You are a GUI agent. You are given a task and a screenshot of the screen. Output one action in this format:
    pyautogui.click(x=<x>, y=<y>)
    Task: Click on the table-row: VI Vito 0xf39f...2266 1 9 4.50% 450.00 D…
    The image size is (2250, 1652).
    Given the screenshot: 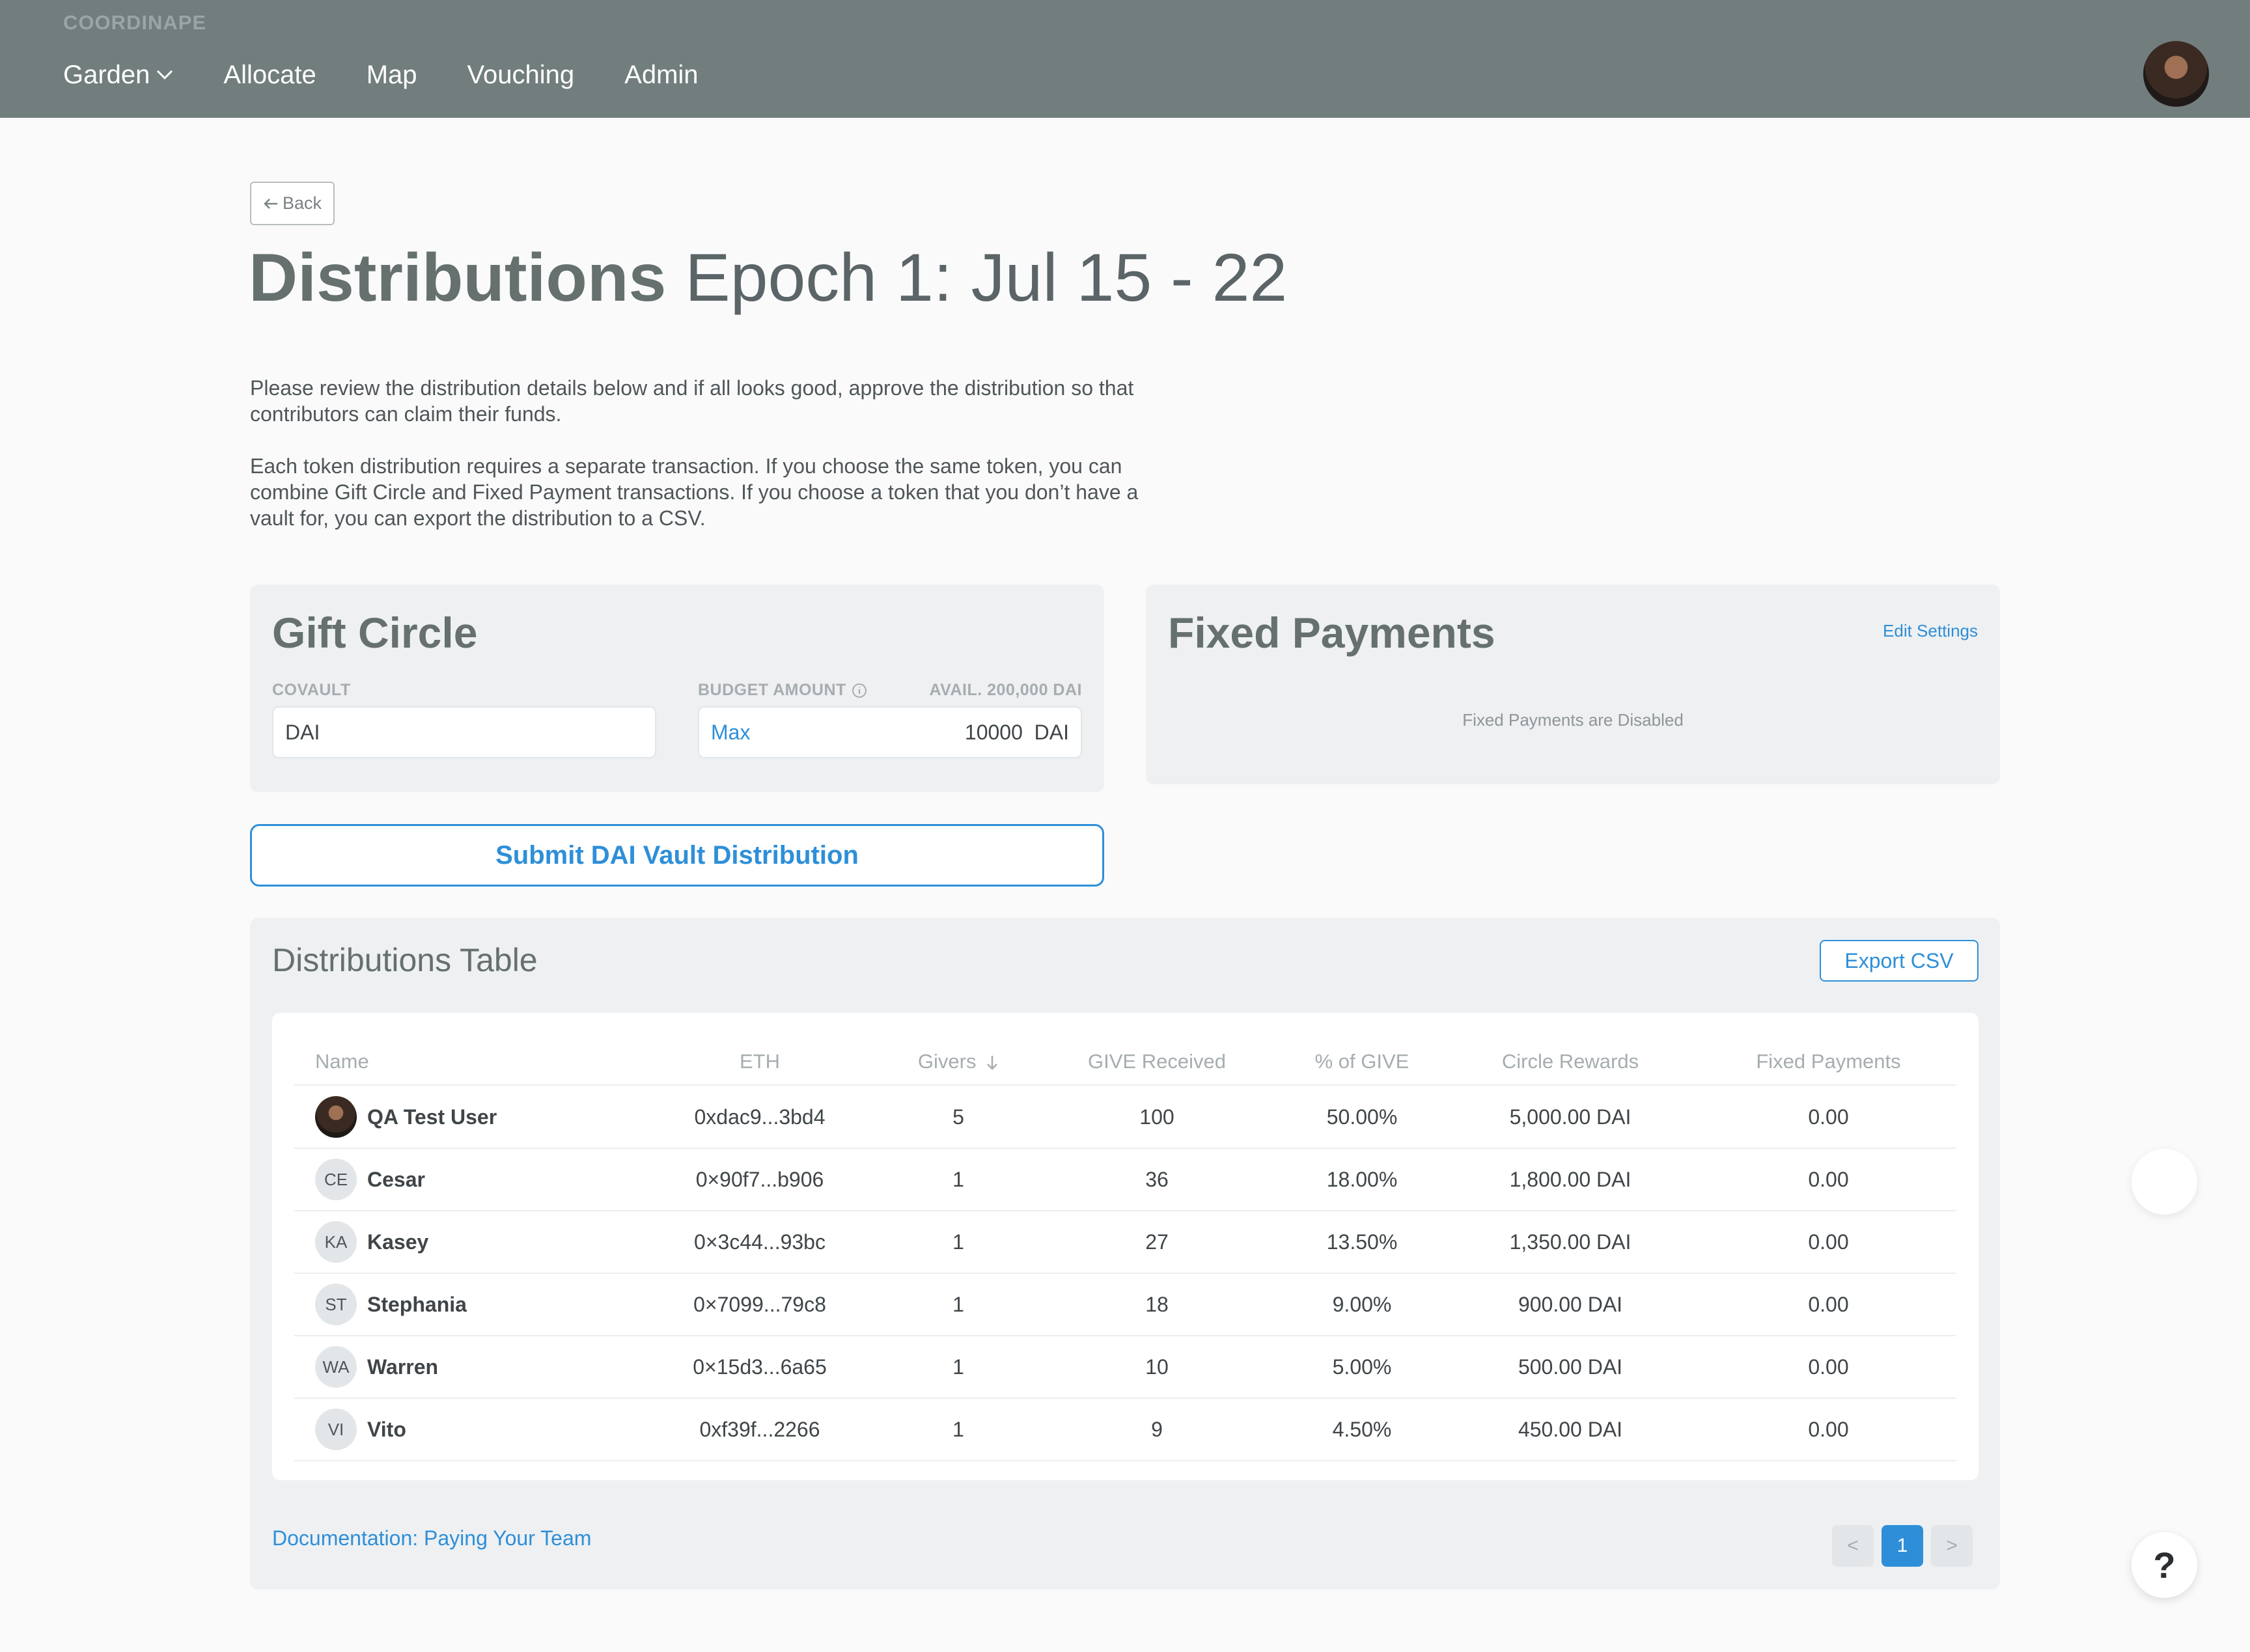 What is the action you would take?
    pyautogui.click(x=1125, y=1430)
    